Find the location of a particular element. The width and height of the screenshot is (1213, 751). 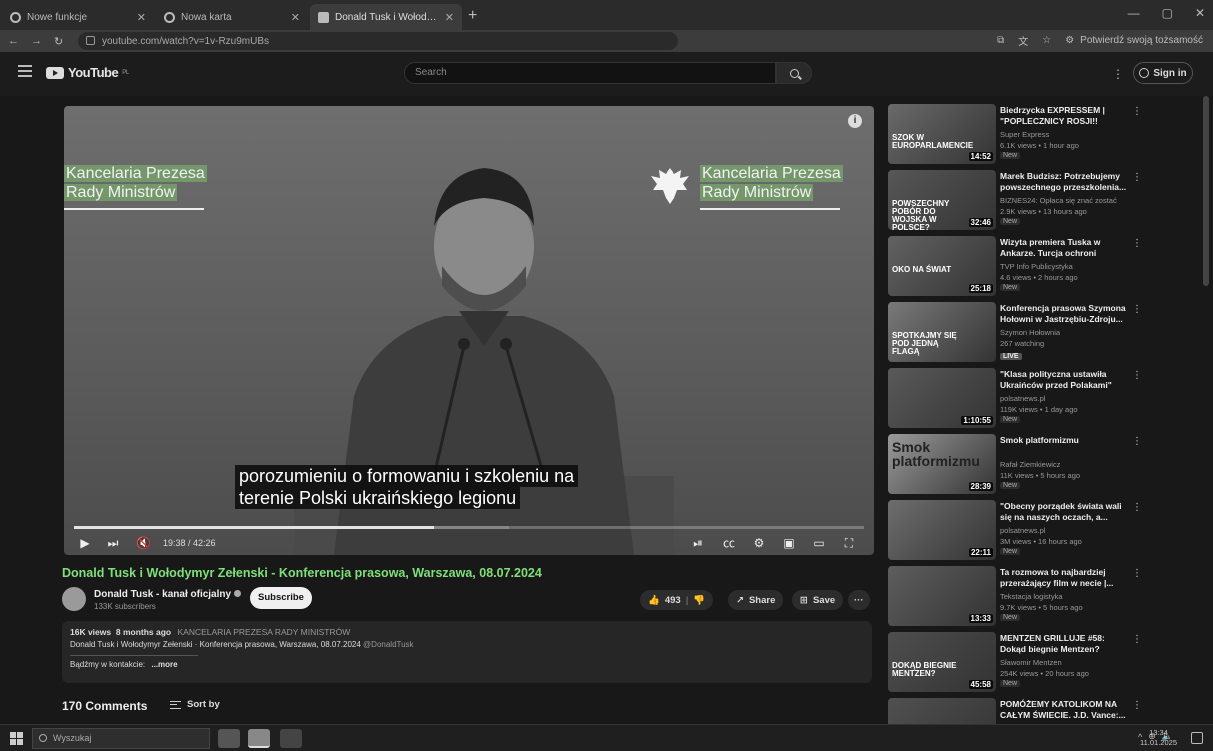

save-button: ⊞ Save is located at coordinates (818, 600).